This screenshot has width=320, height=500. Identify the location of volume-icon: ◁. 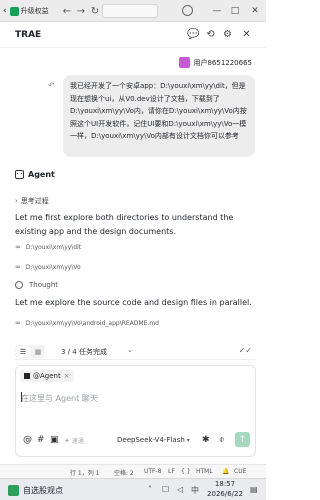
(180, 489).